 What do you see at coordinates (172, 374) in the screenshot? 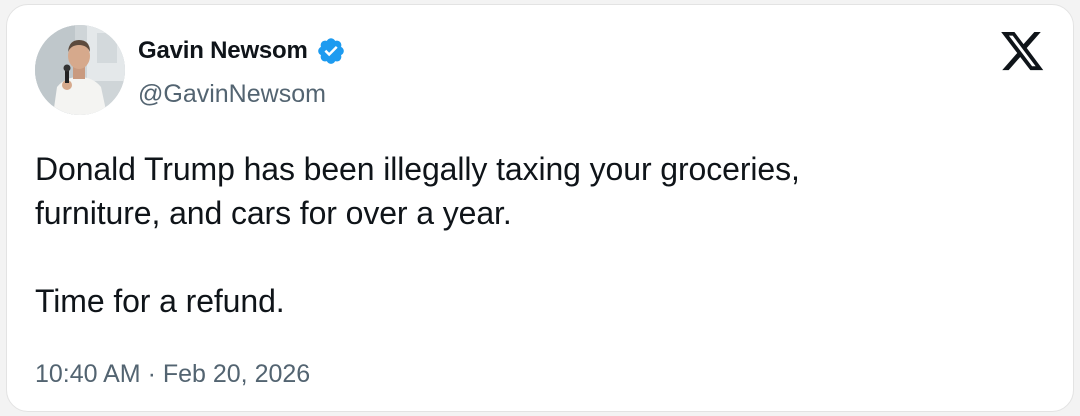
I see `tweet-timestamp: 10:40 AM · Feb 20, 2026` at bounding box center [172, 374].